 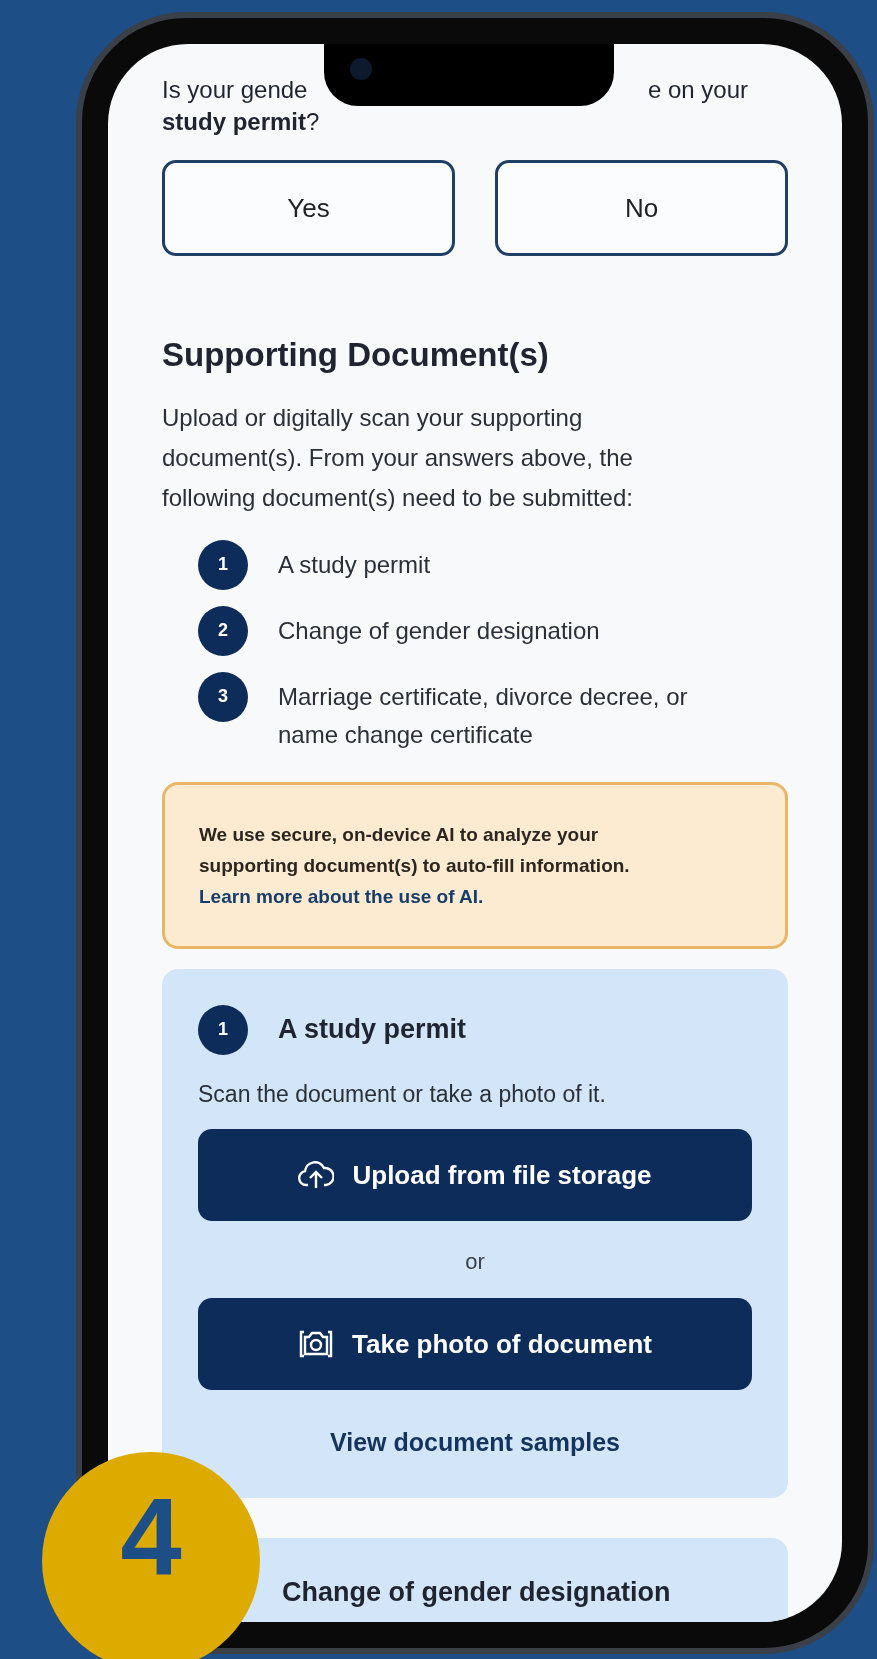 What do you see at coordinates (223, 696) in the screenshot?
I see `number-badge: 3` at bounding box center [223, 696].